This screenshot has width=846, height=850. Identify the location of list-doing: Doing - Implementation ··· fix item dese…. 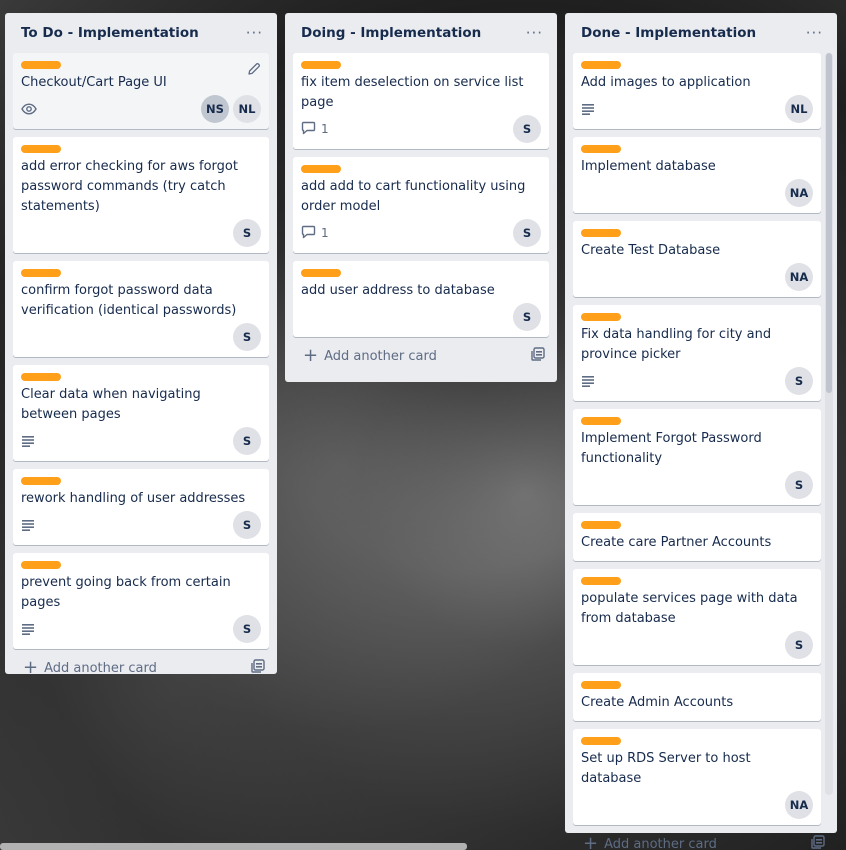
(421, 197).